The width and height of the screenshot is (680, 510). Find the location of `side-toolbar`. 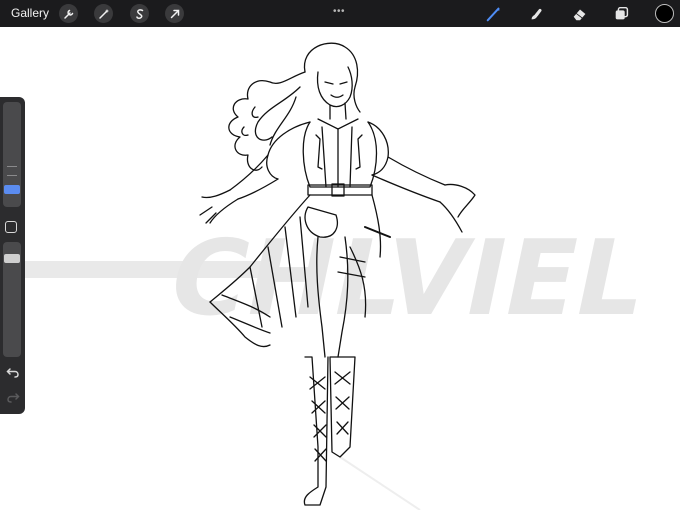

side-toolbar is located at coordinates (12, 255).